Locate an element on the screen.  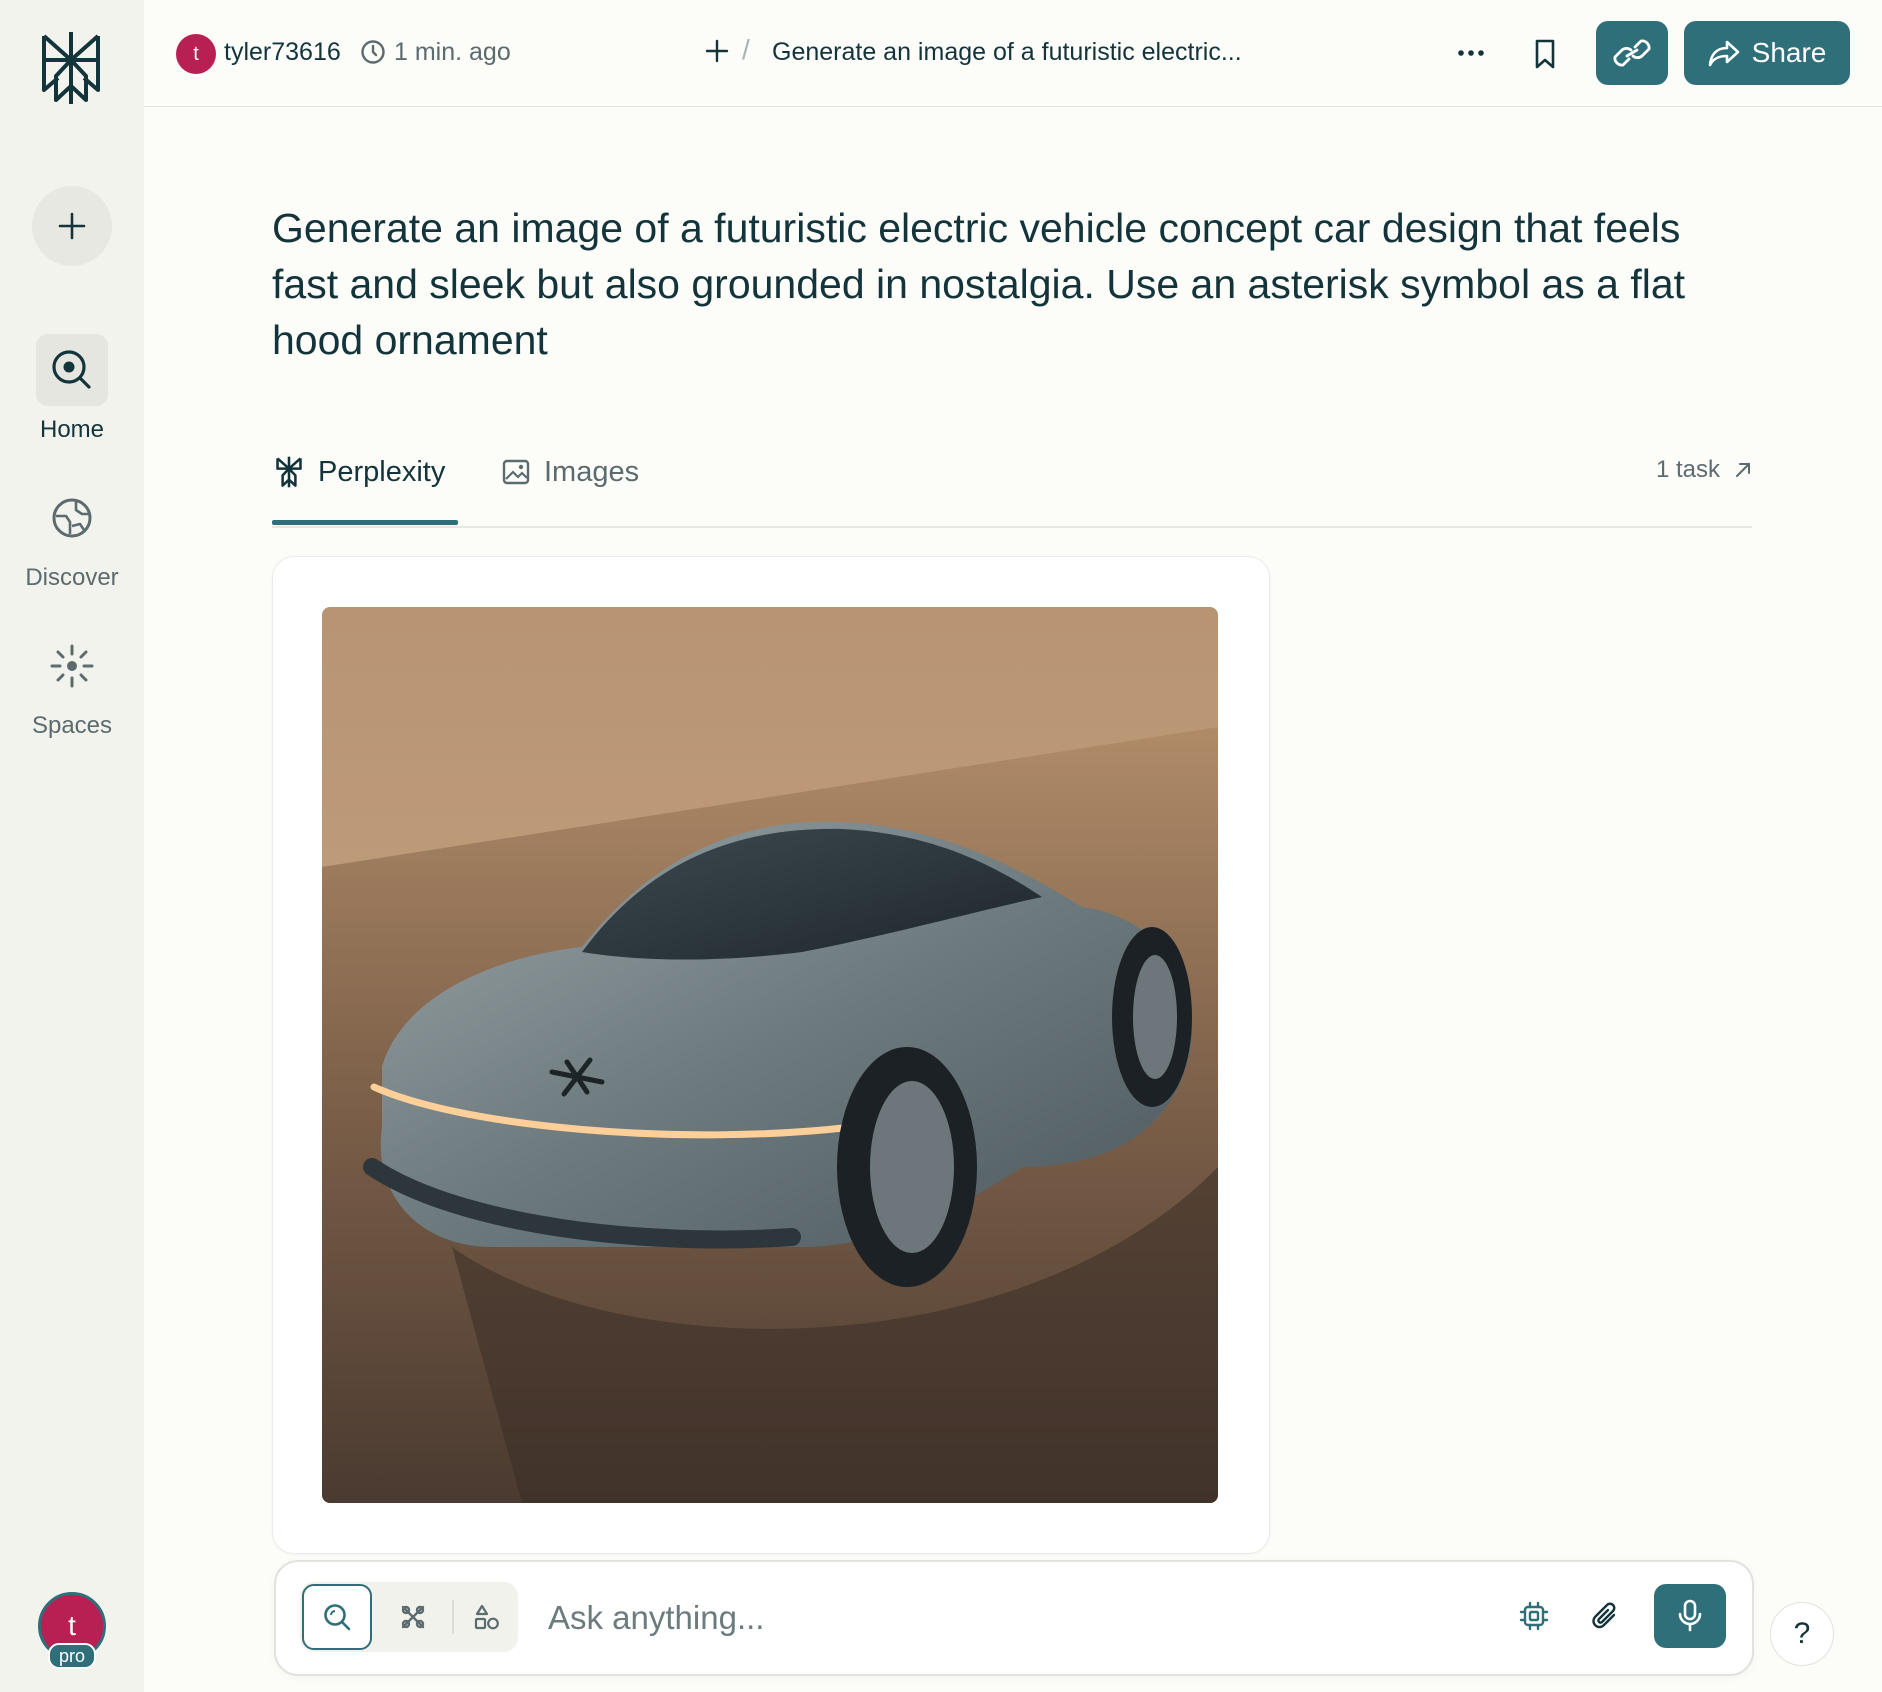
answer-tabs: Perplexity Images 1 task is located at coordinates (1012, 489).